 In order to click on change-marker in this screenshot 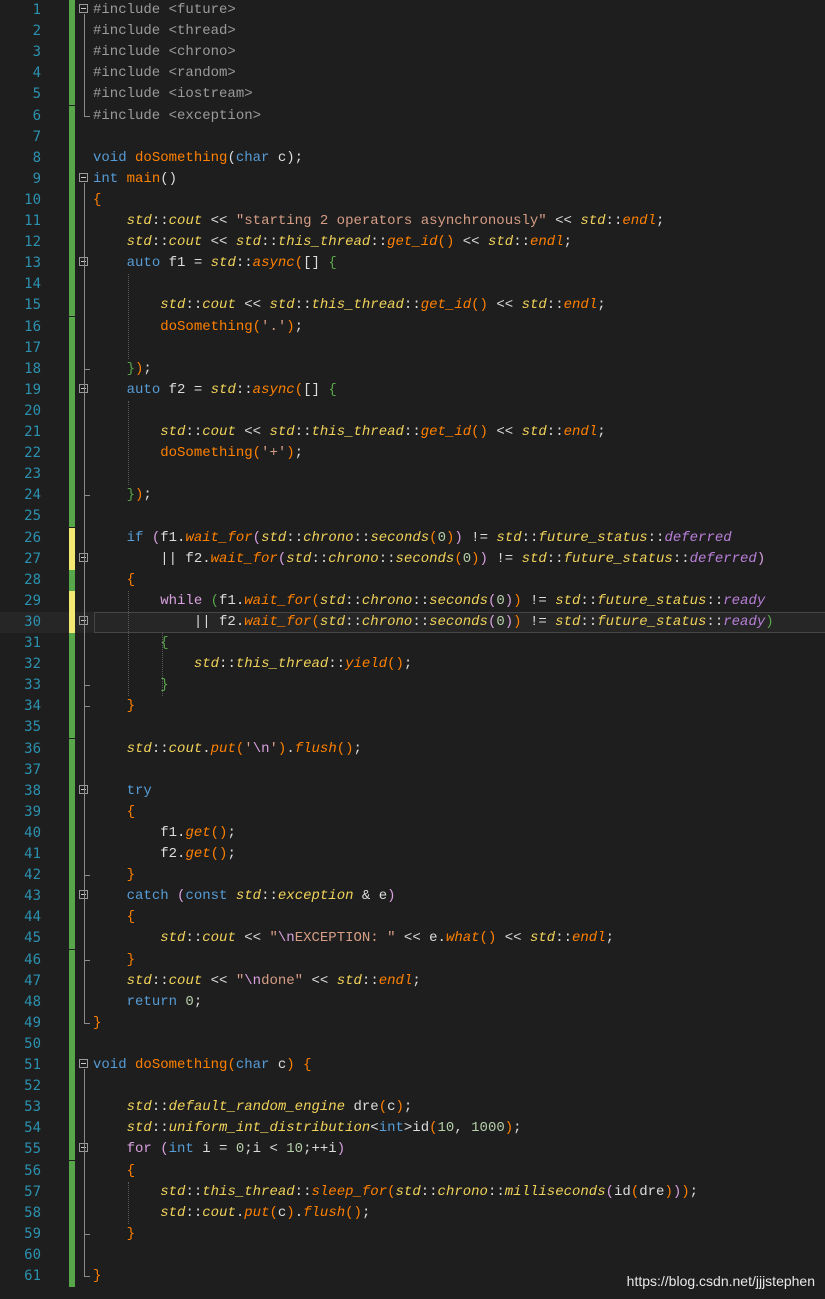, I will do `click(72, 644)`.